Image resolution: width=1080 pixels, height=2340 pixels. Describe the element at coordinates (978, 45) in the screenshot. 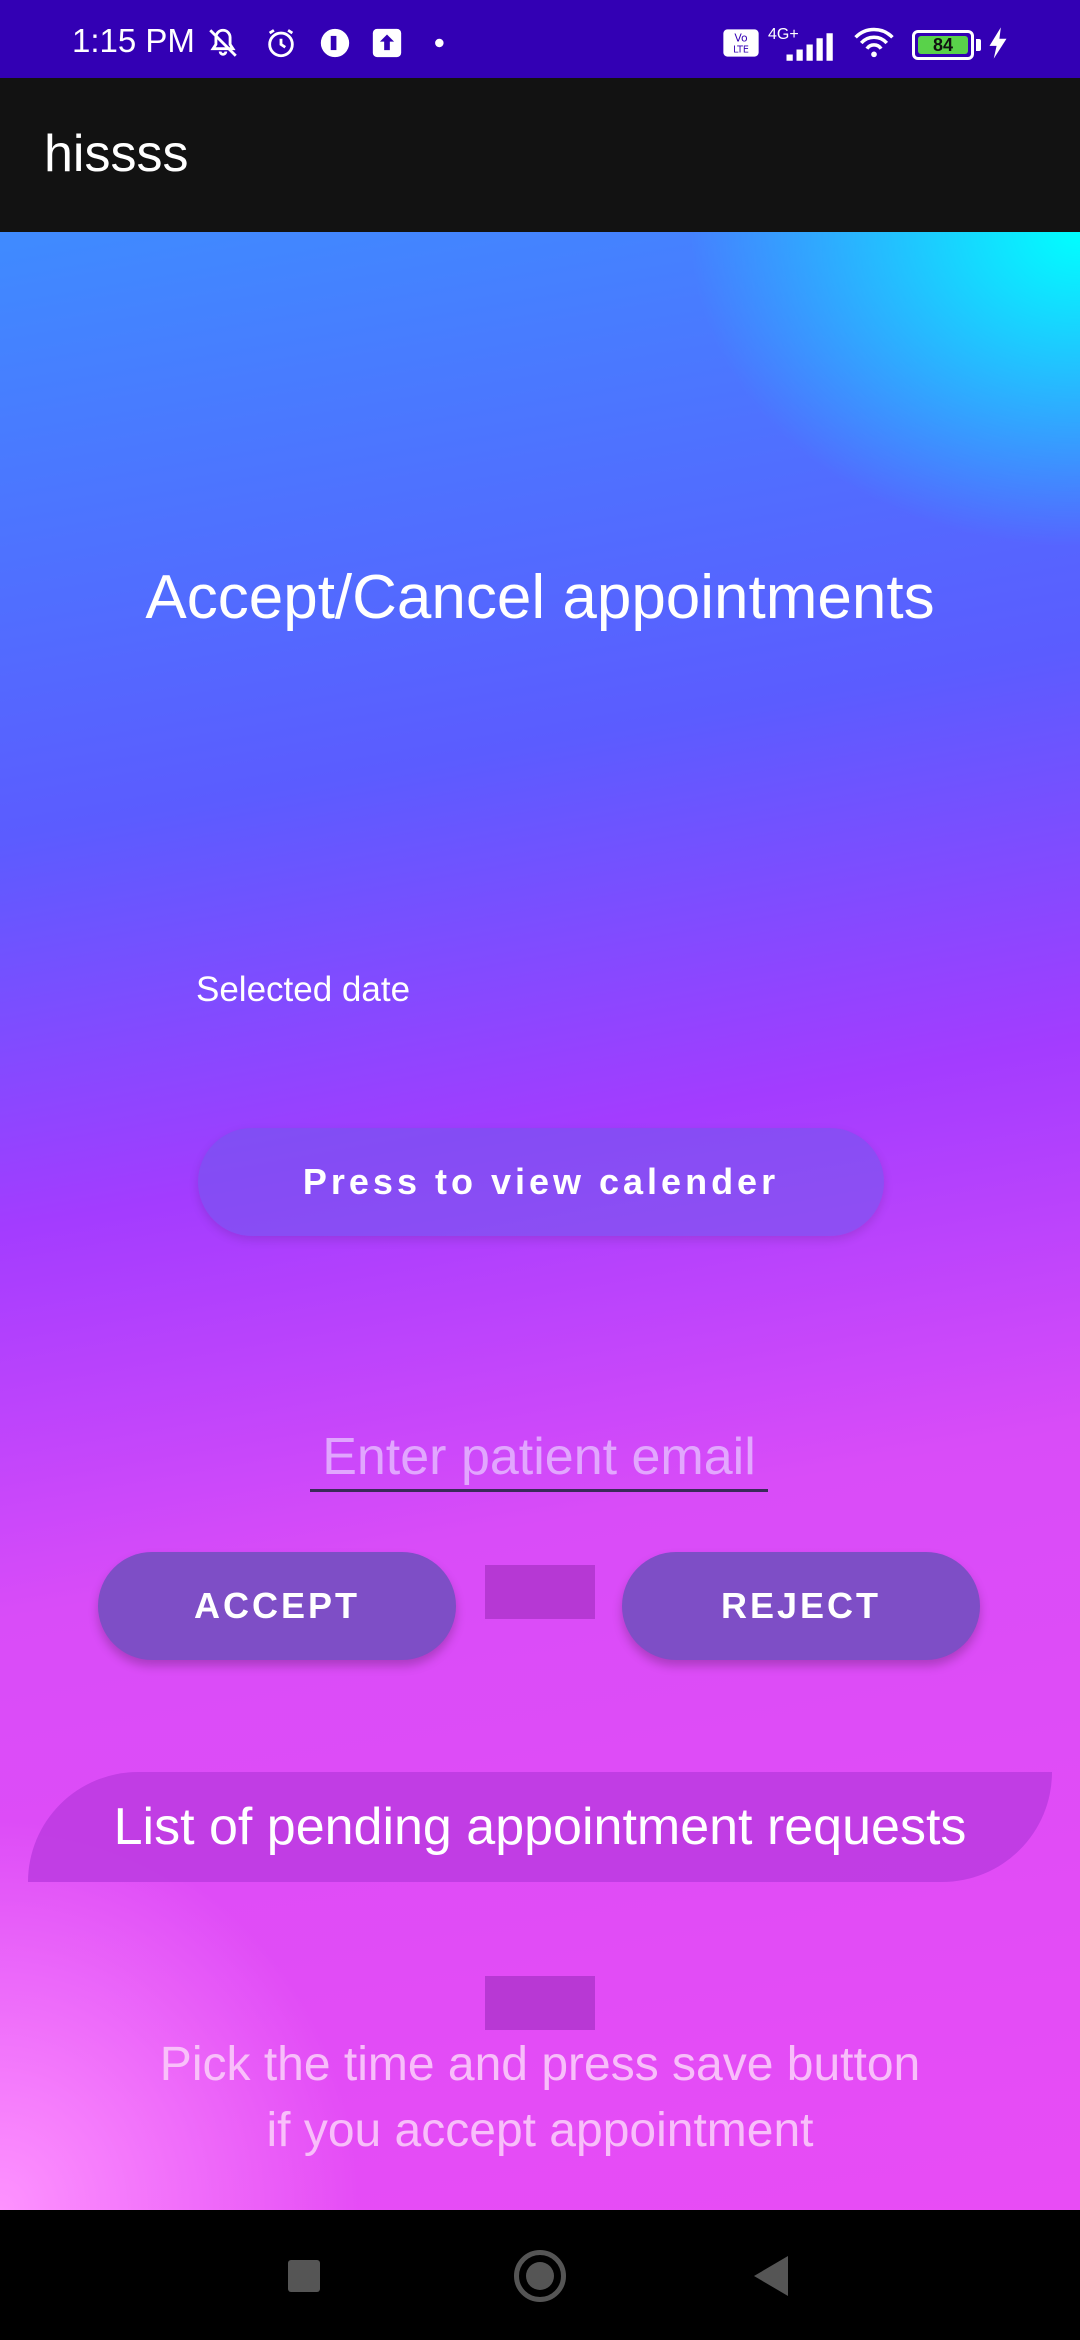

I see `battery-tip` at that location.